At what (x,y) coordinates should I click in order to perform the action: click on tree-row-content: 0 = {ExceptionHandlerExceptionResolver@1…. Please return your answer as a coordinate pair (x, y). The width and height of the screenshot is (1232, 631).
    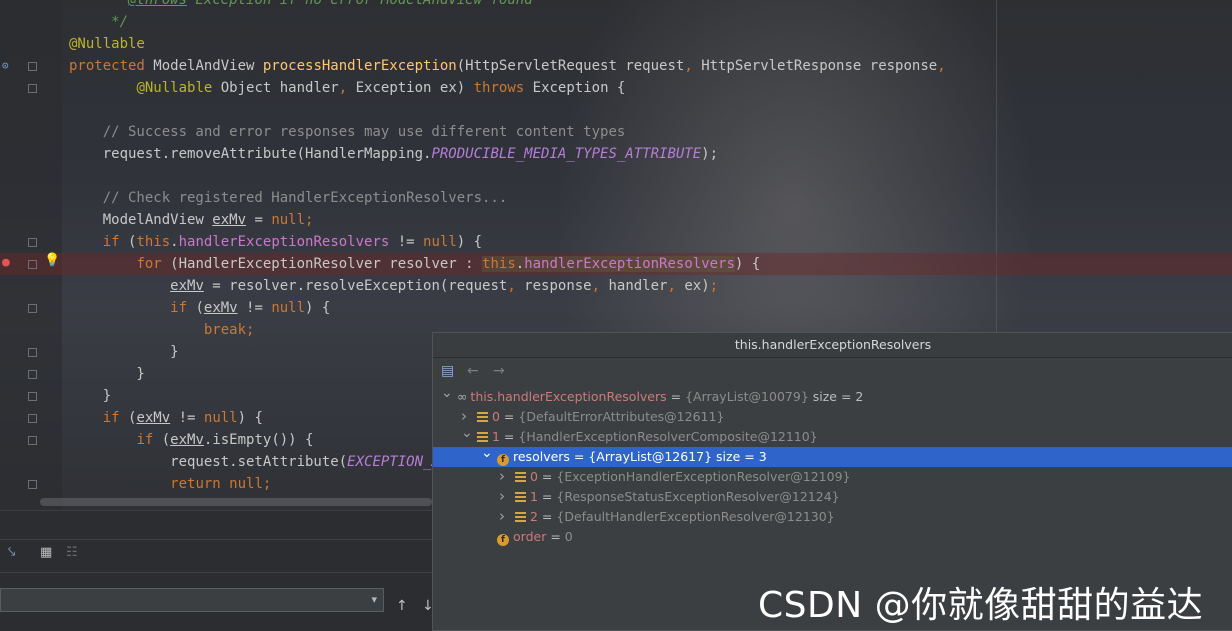
    Looking at the image, I should click on (682, 477).